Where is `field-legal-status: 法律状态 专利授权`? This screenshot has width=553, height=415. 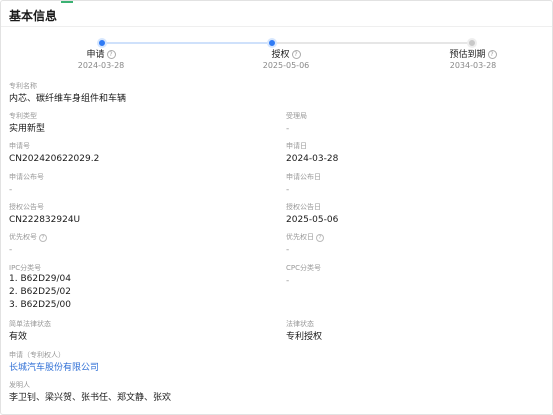 field-legal-status: 法律状态 专利授权 is located at coordinates (304, 331).